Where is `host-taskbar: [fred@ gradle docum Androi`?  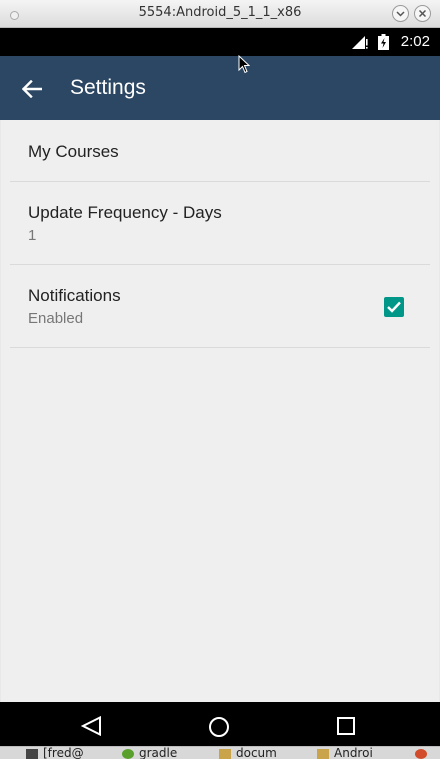
host-taskbar: [fred@ gradle docum Androi is located at coordinates (220, 752).